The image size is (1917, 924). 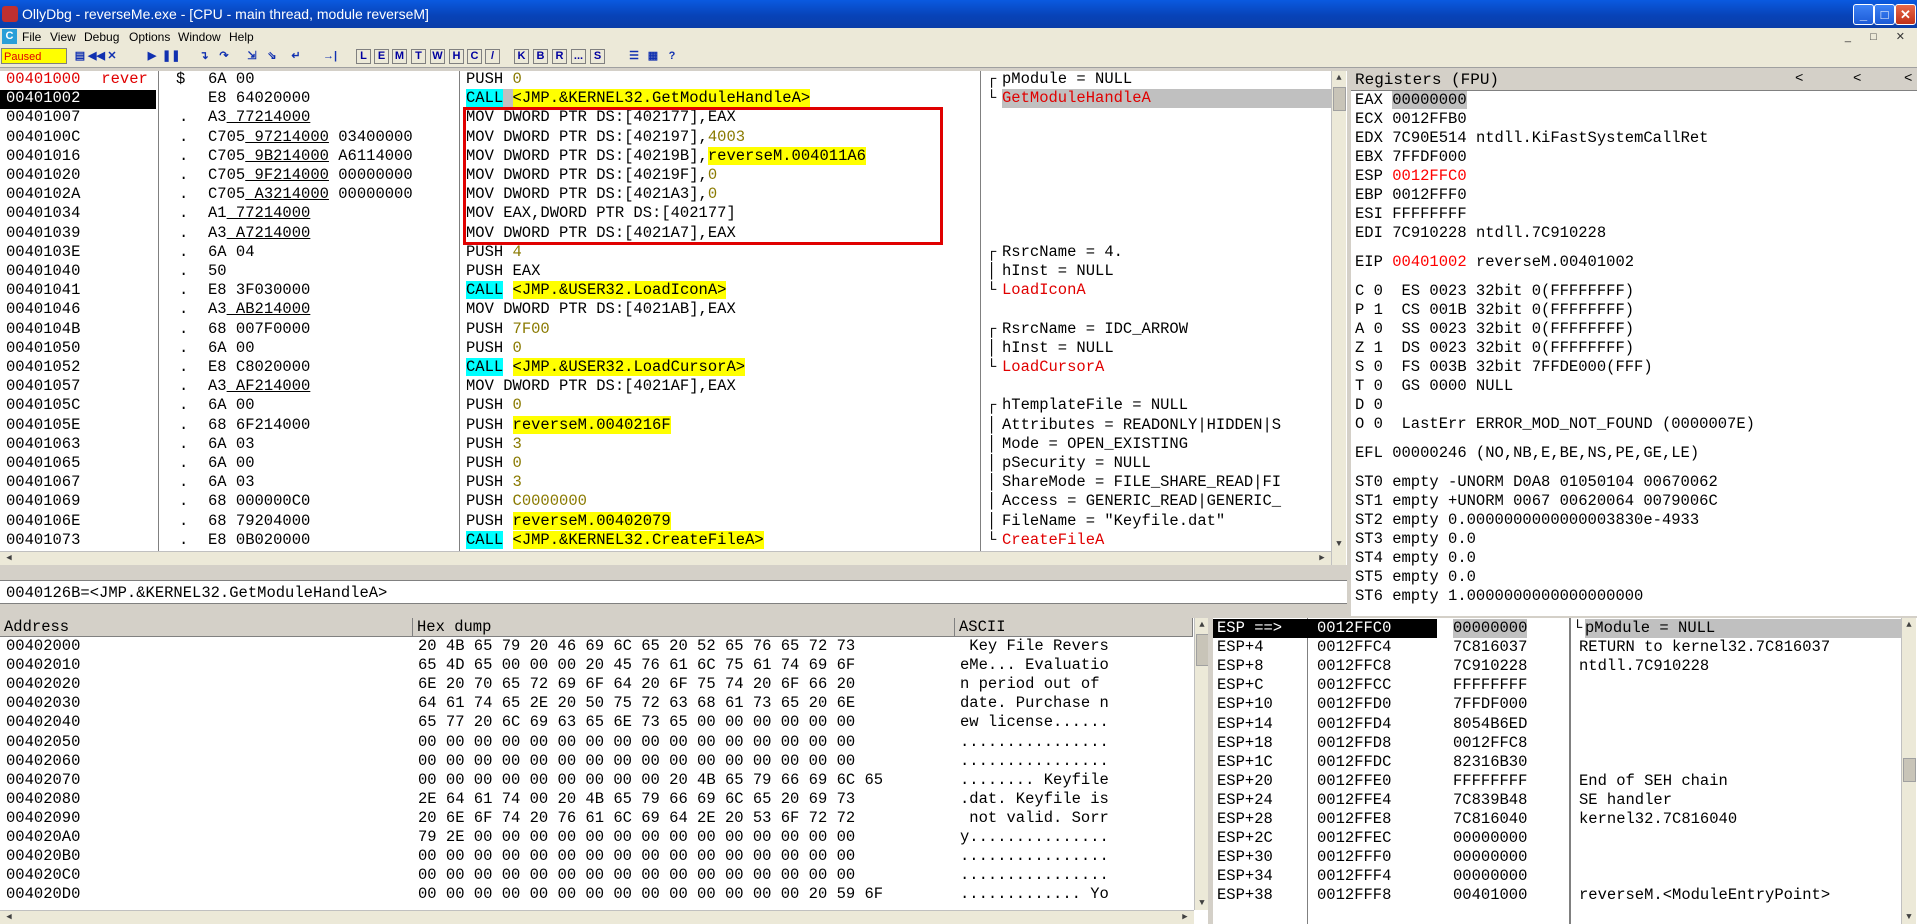 I want to click on stack-offset: ESP+24, so click(x=1245, y=799).